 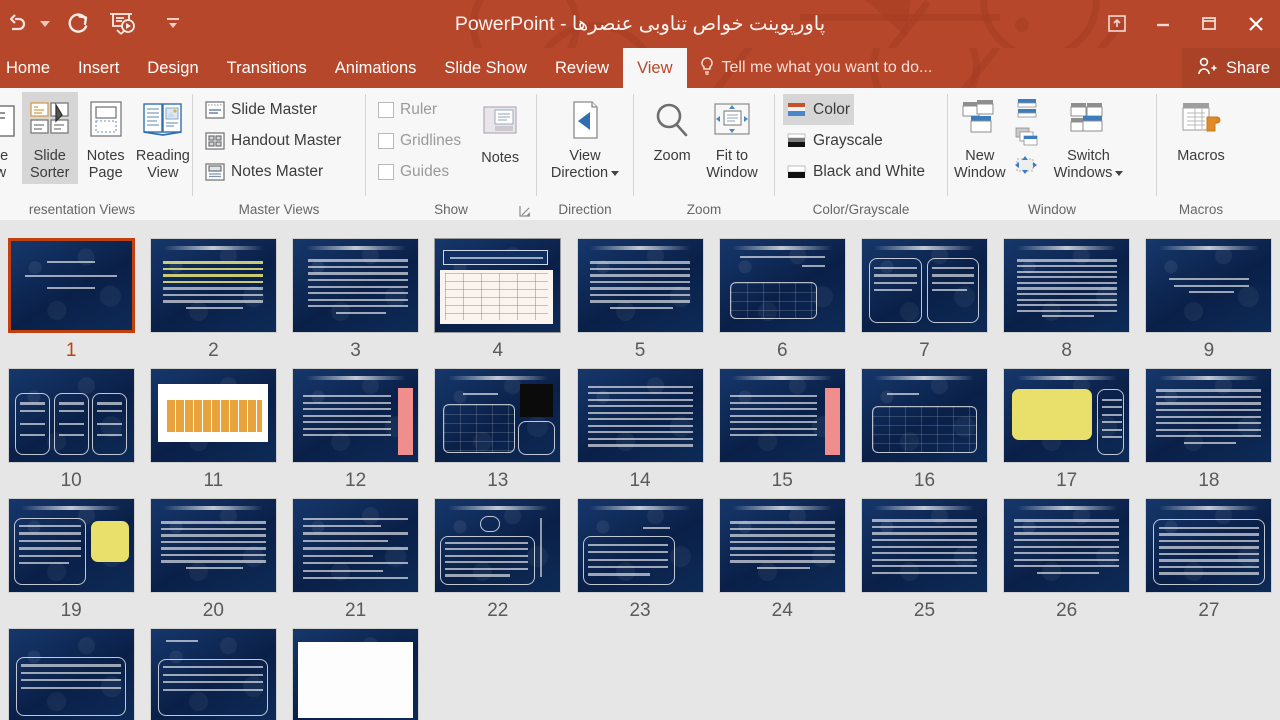 I want to click on slide-sorter-button: Slide Sorter, so click(x=49, y=138).